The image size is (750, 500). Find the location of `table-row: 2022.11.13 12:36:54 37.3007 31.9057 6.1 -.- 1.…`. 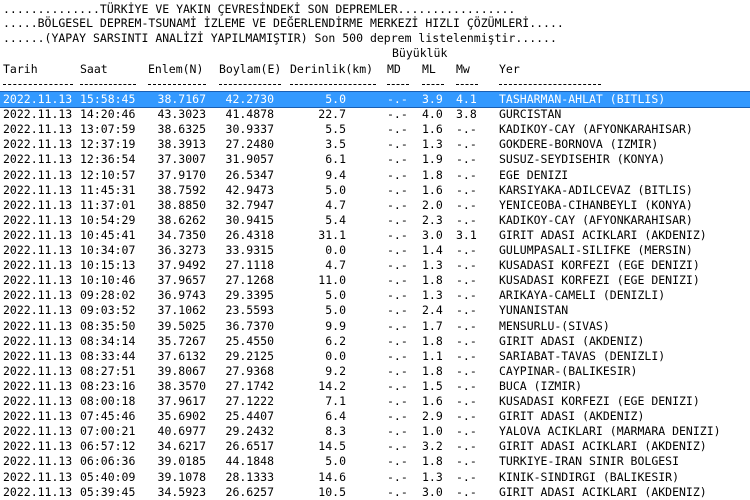

table-row: 2022.11.13 12:36:54 37.3007 31.9057 6.1 -.- 1.… is located at coordinates (375, 159).